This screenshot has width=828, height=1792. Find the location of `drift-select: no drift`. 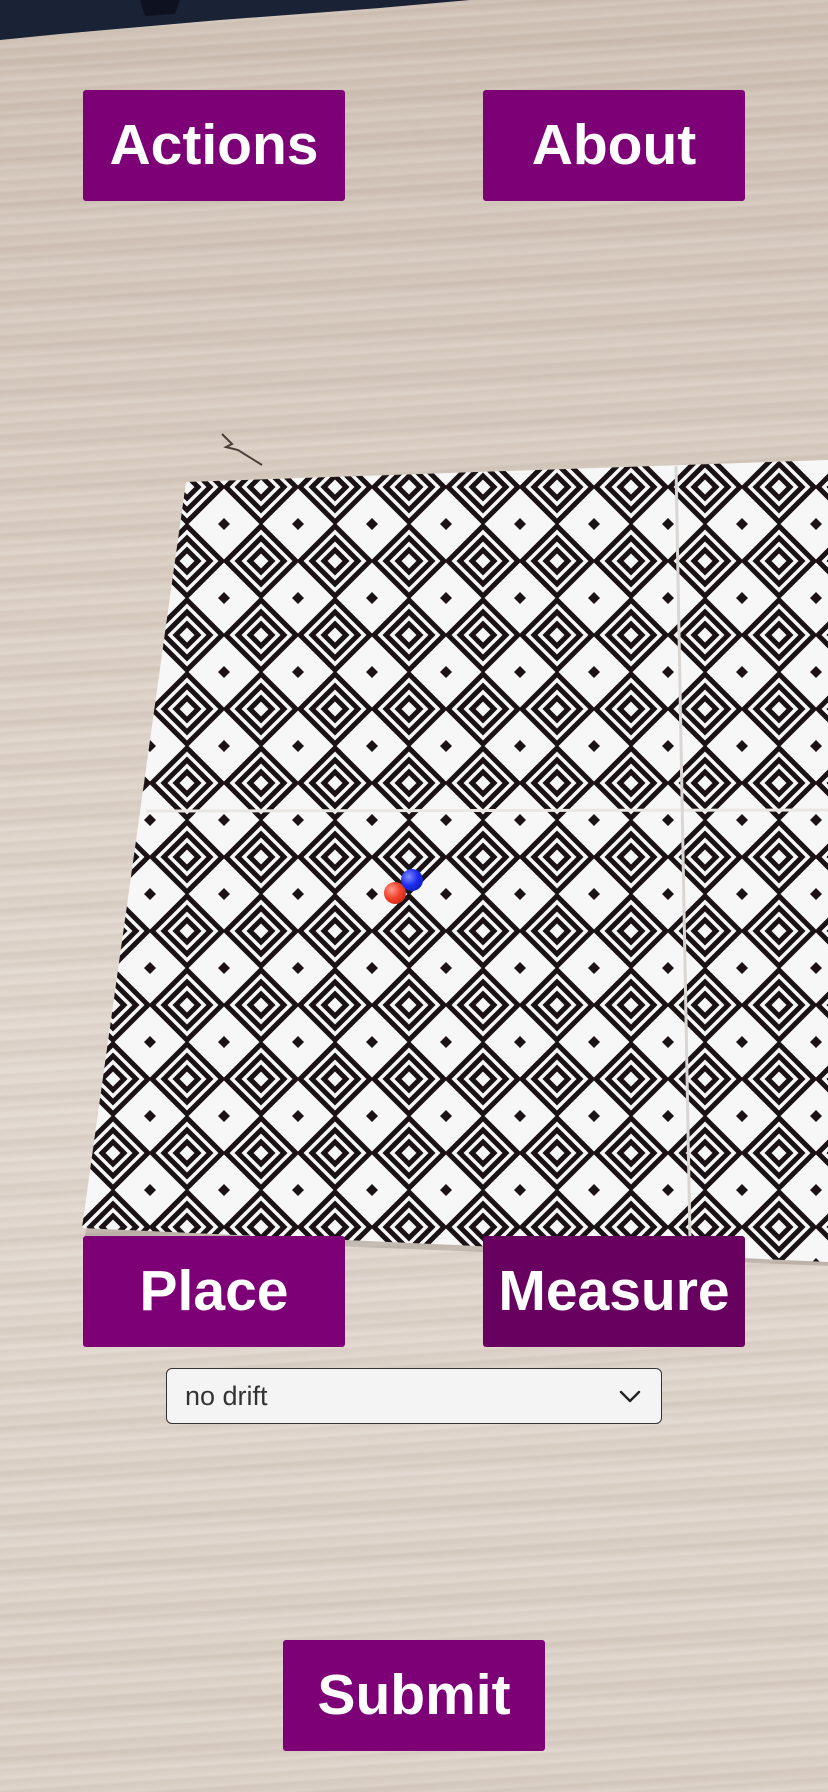

drift-select: no drift is located at coordinates (414, 1396).